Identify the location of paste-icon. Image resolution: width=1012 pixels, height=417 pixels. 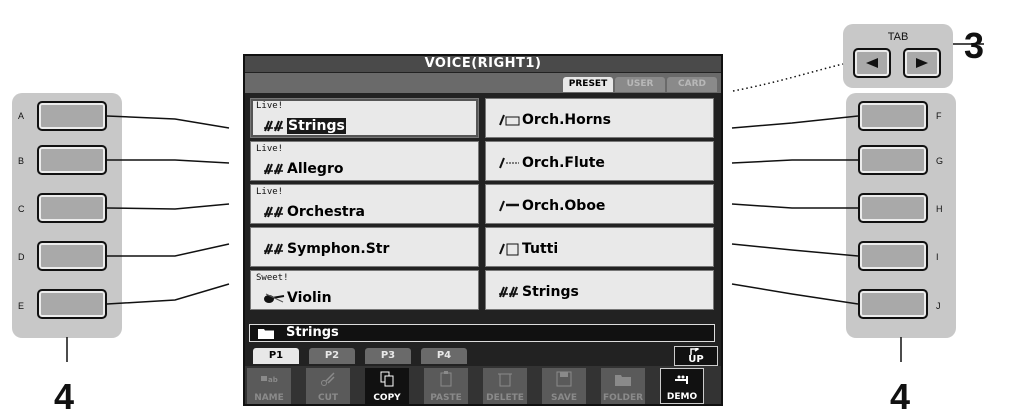
(446, 379).